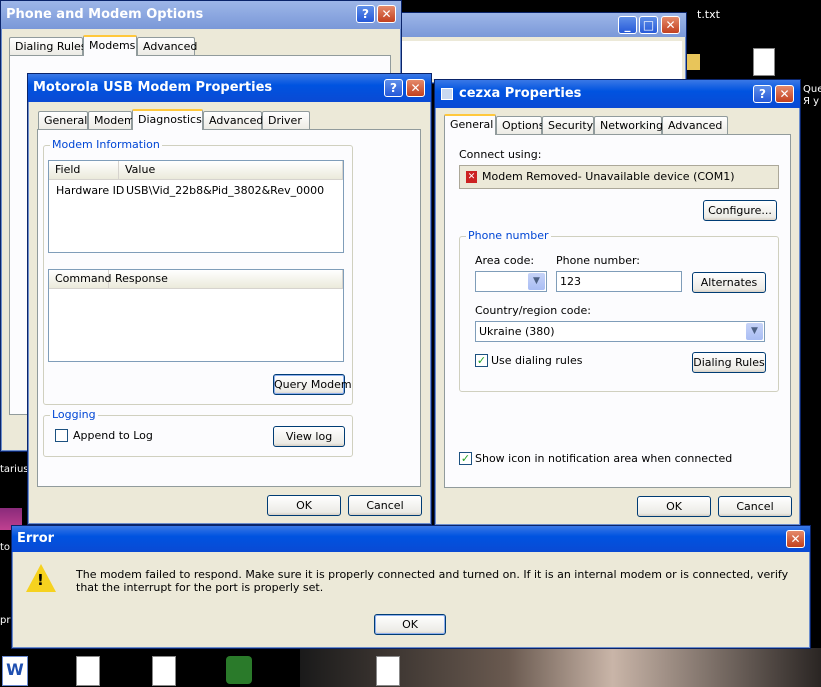  I want to click on tab-security: Security, so click(568, 125).